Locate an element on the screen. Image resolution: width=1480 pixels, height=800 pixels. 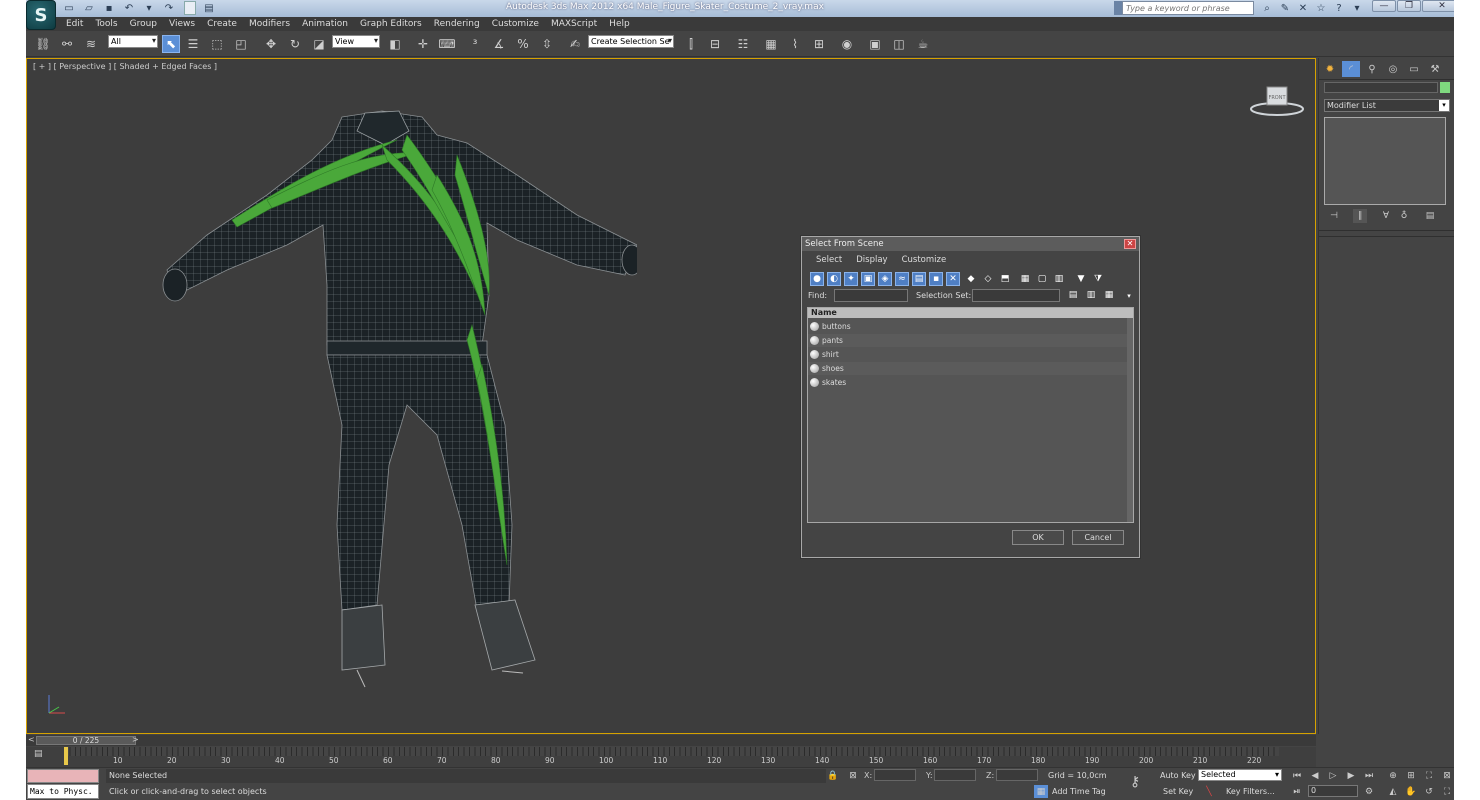
pan-view-icon: ✋ is located at coordinates (1411, 791).